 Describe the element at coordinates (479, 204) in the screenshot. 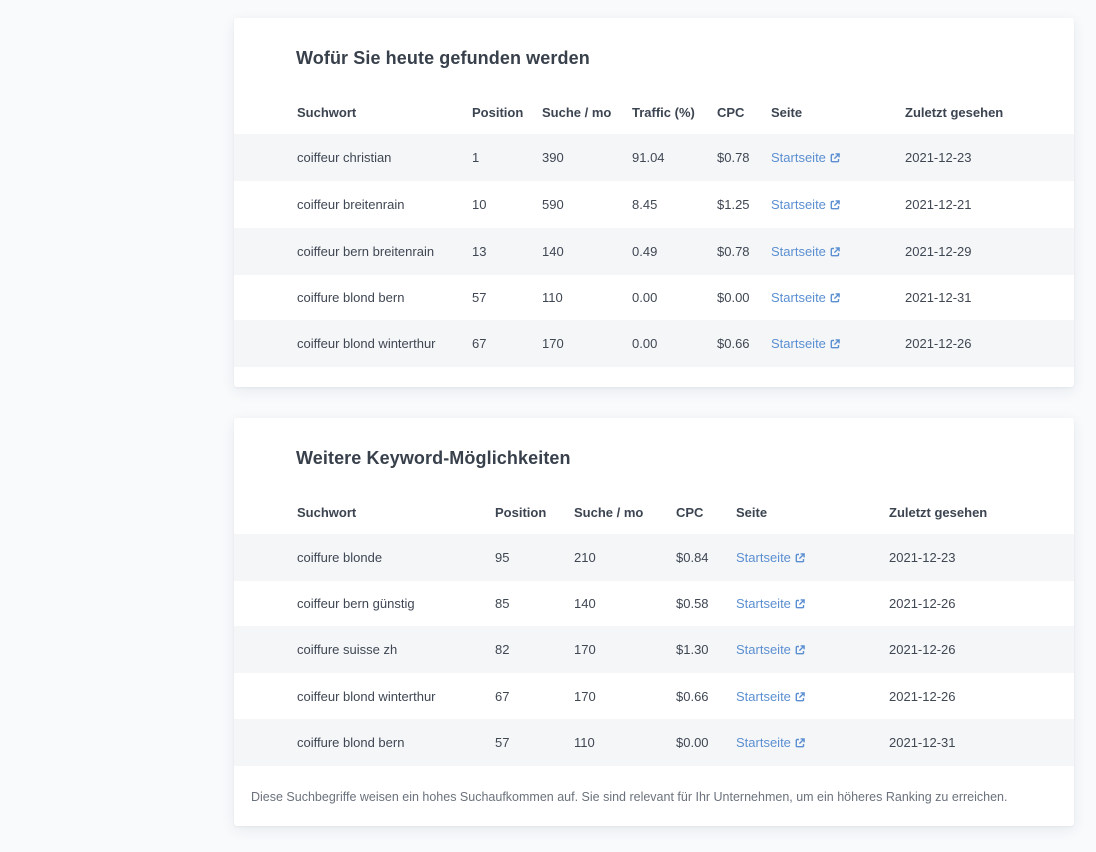

I see `cell-position: 10` at that location.